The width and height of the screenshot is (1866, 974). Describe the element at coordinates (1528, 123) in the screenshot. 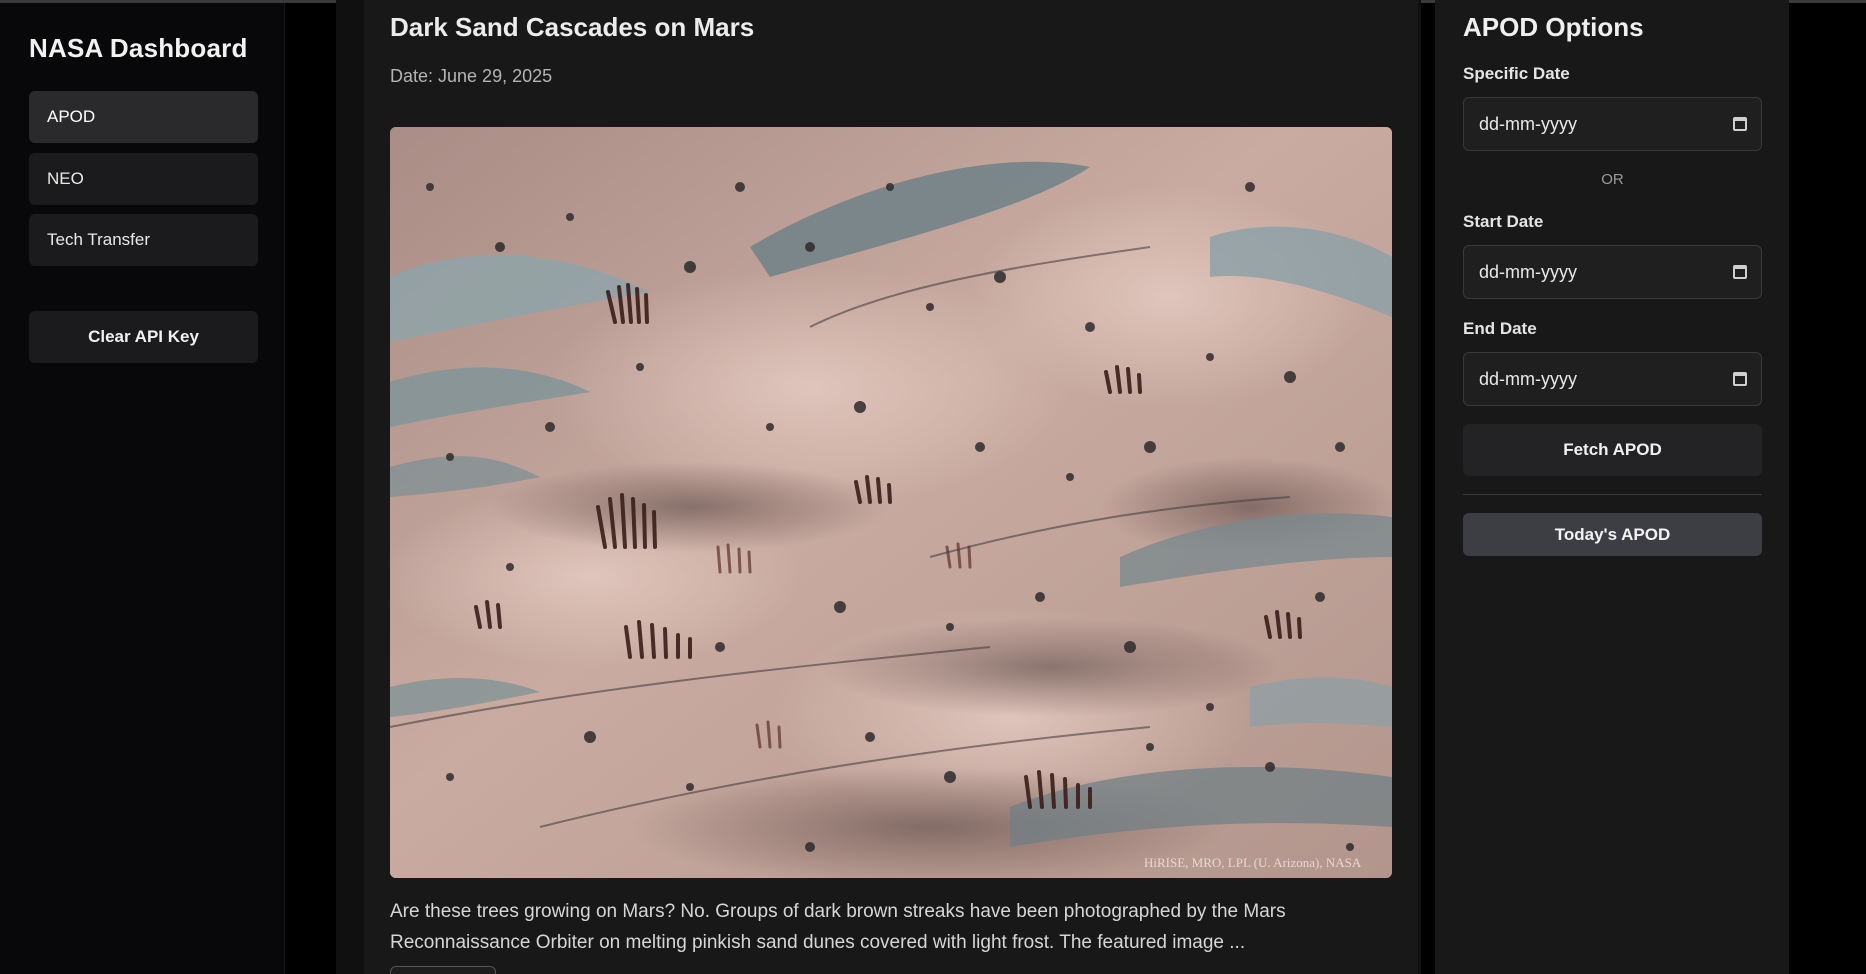

I see `specific-date-placeholder: dd-mm-yyyy` at that location.